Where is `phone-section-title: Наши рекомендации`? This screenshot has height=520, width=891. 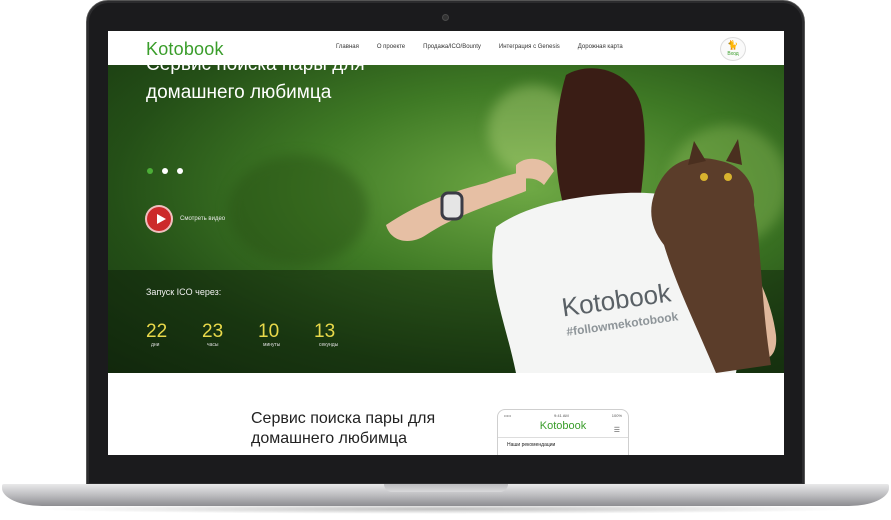 phone-section-title: Наши рекомендации is located at coordinates (531, 445).